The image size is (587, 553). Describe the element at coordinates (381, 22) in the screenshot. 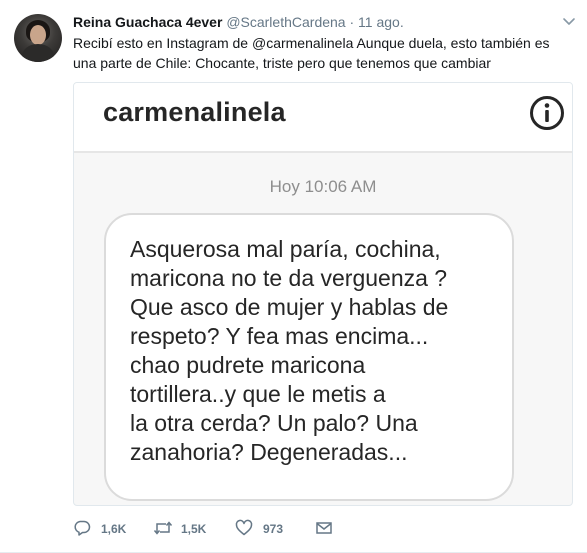

I see `tweet-date: 11 ago.` at that location.